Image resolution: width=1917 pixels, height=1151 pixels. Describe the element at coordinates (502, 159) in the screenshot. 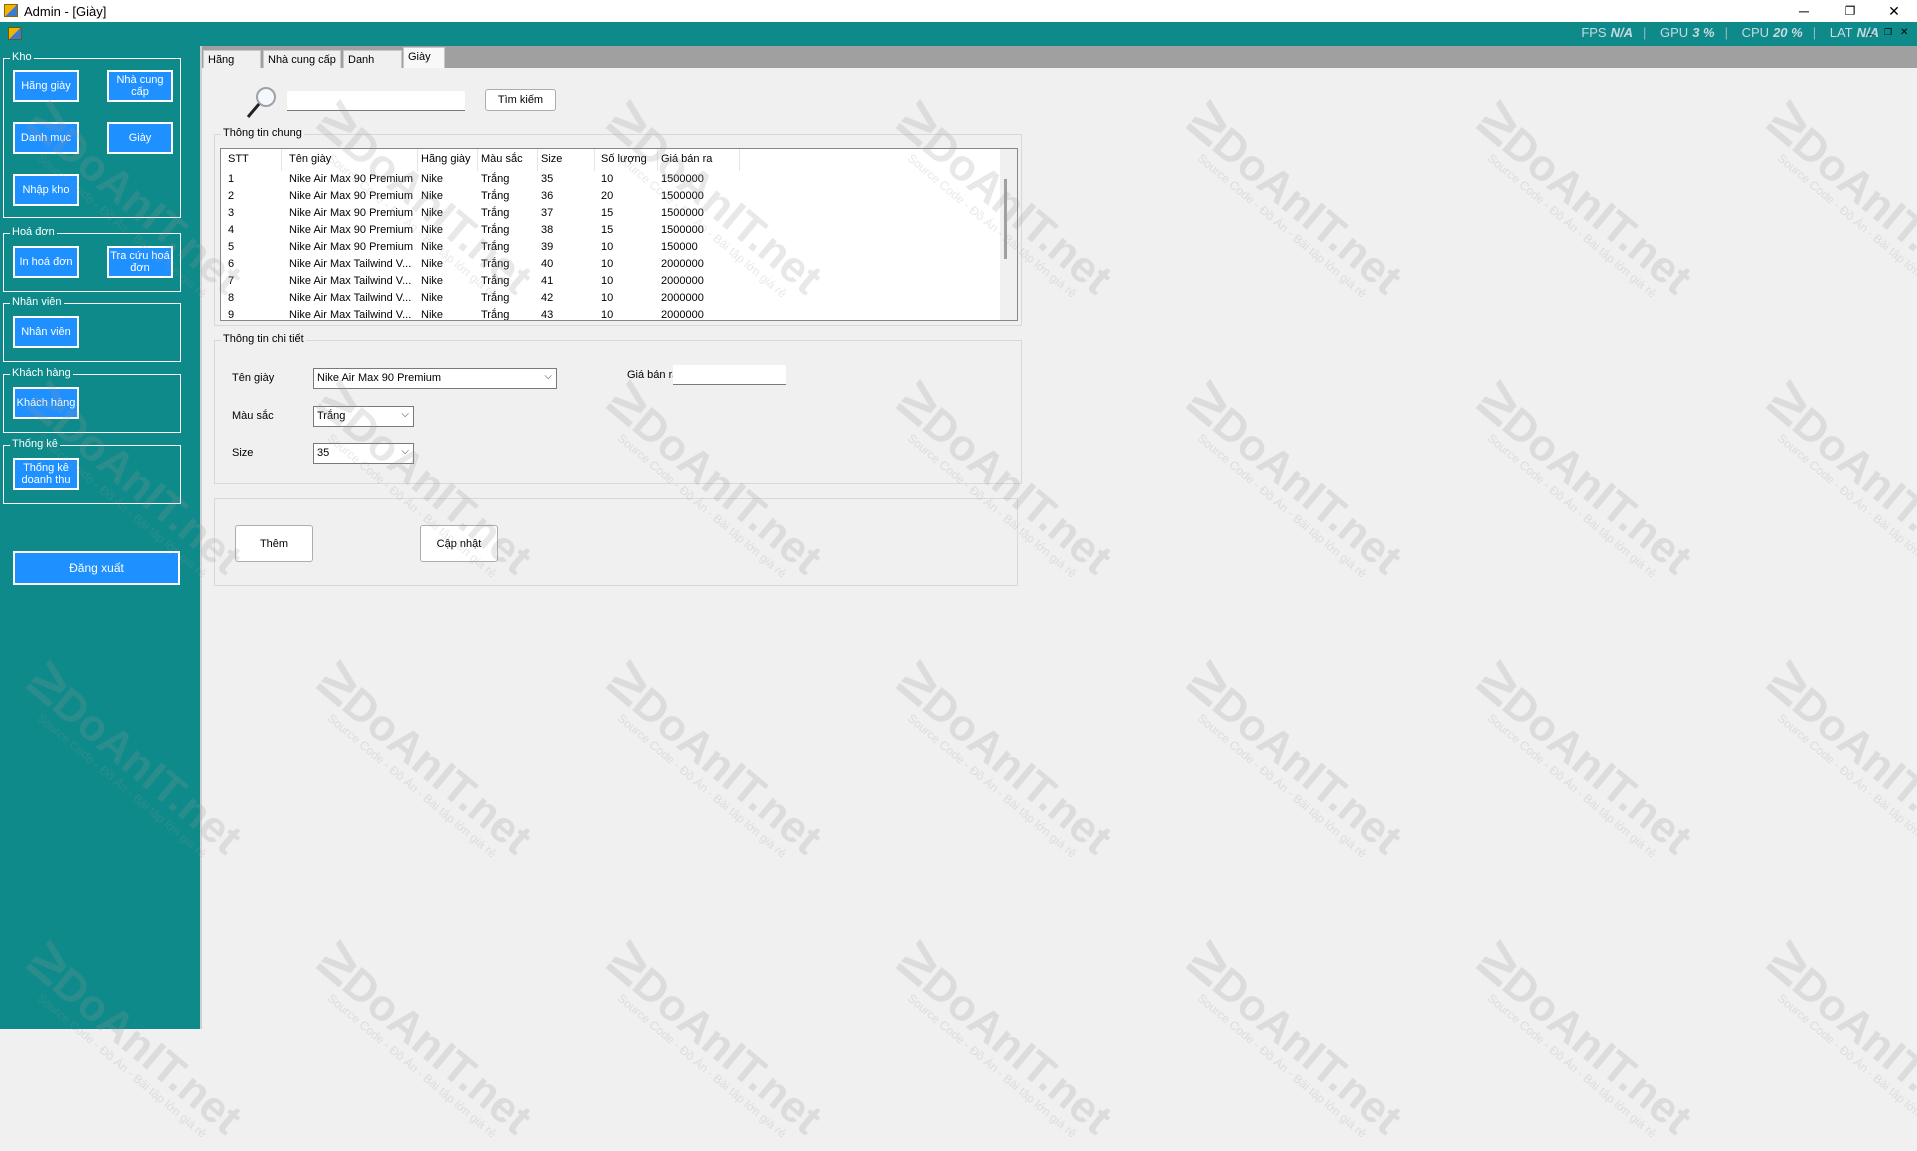

I see `col-mau-sac: Màu sắc` at that location.